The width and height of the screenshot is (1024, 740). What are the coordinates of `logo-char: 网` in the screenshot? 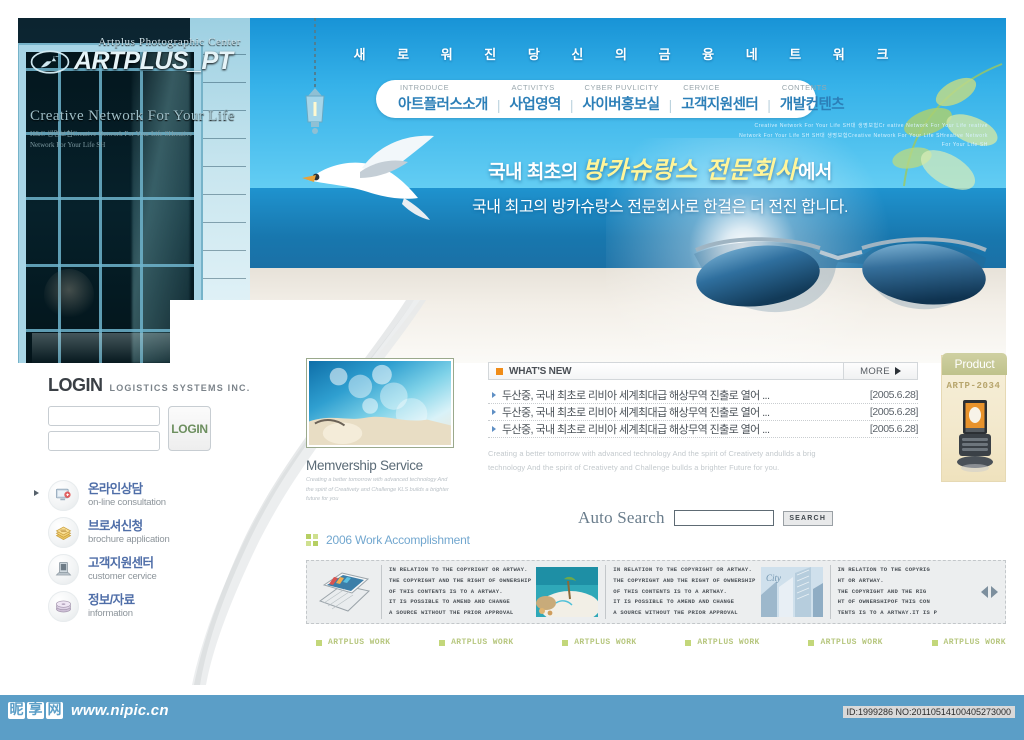 It's located at (54, 710).